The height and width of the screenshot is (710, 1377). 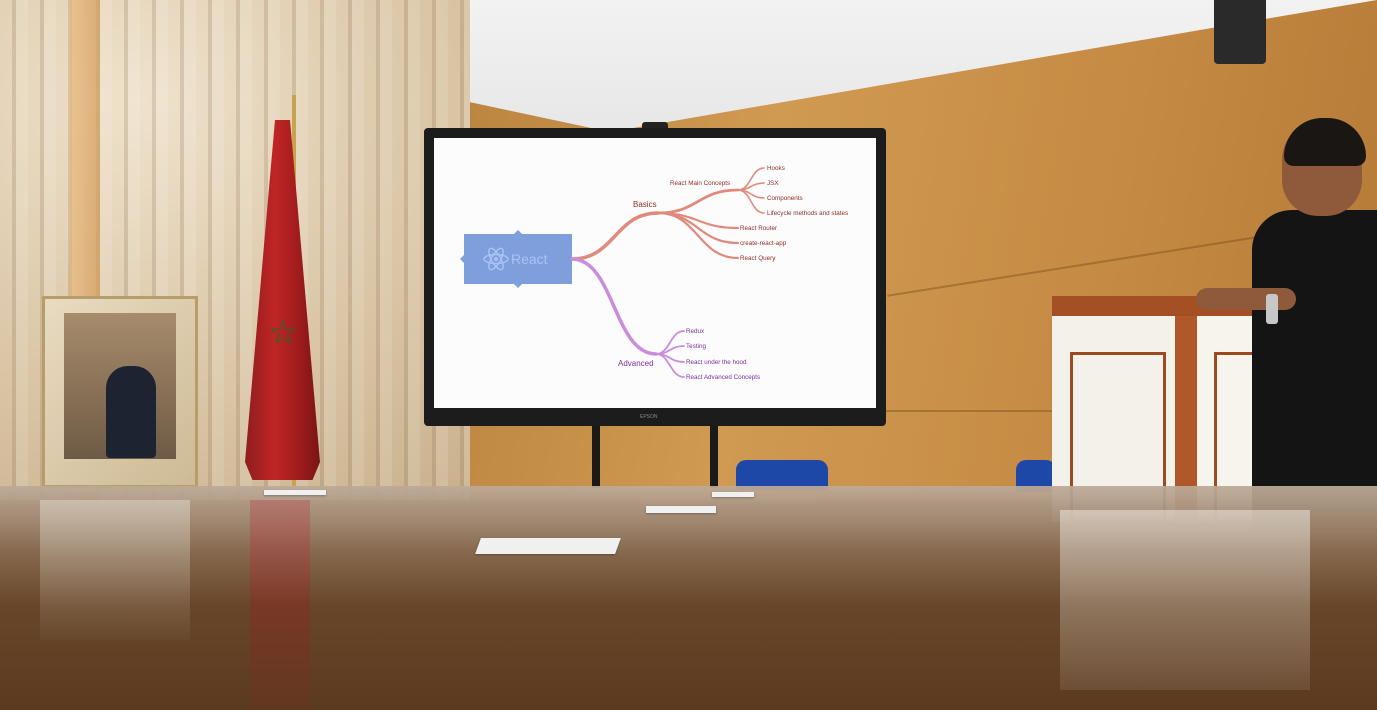 I want to click on branch-basics-main-concepts, so click(x=698, y=201).